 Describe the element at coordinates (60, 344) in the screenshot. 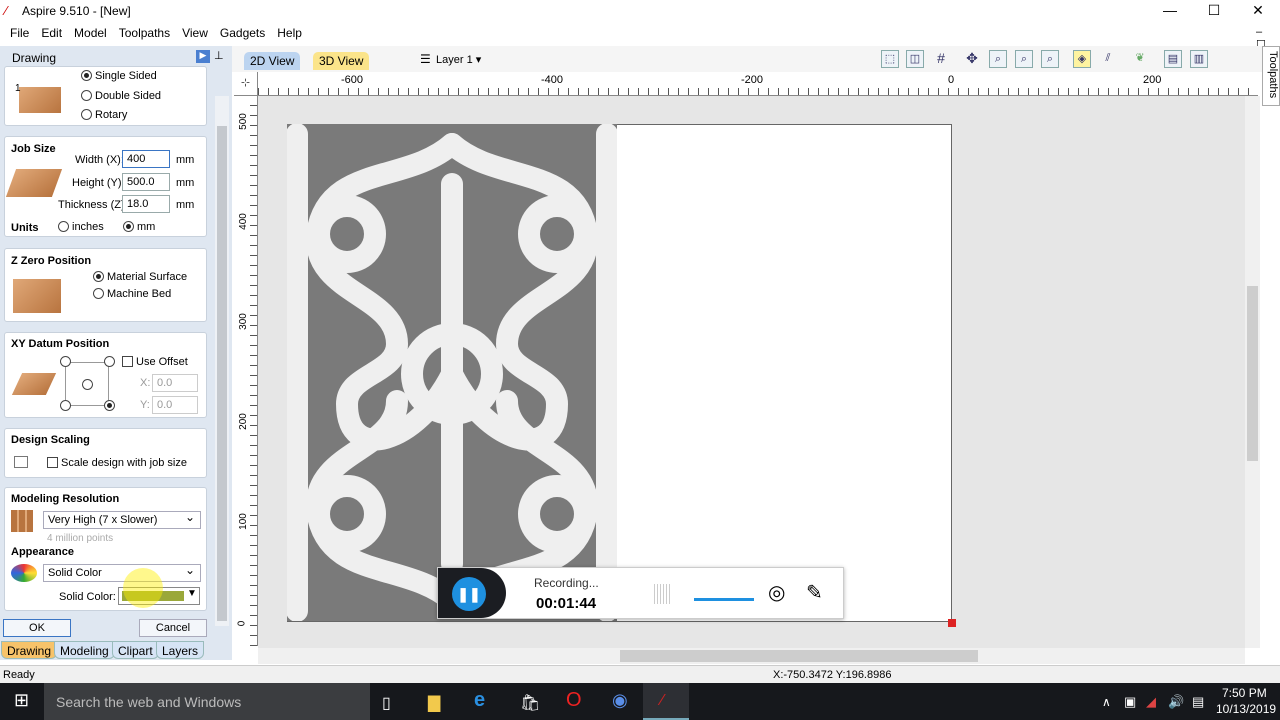

I see `xy-datum-title: XY Datum Position` at that location.